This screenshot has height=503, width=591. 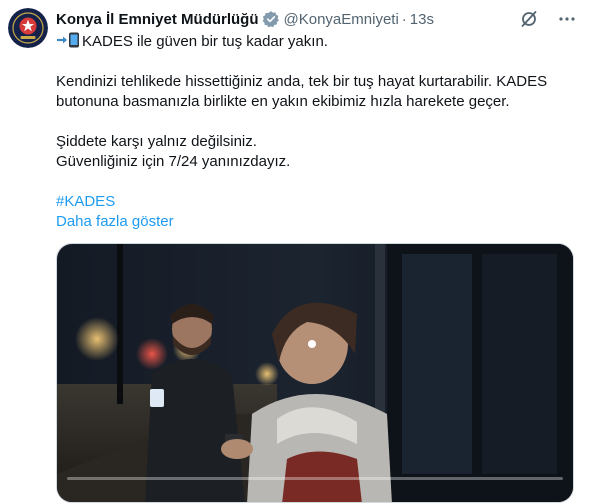 I want to click on header-actions, so click(x=548, y=19).